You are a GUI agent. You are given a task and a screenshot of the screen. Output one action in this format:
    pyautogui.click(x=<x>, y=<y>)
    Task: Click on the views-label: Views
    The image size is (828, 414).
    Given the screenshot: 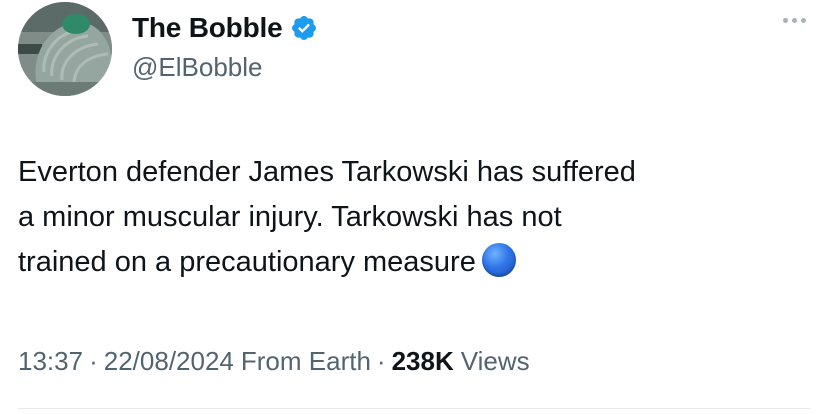 What is the action you would take?
    pyautogui.click(x=495, y=361)
    